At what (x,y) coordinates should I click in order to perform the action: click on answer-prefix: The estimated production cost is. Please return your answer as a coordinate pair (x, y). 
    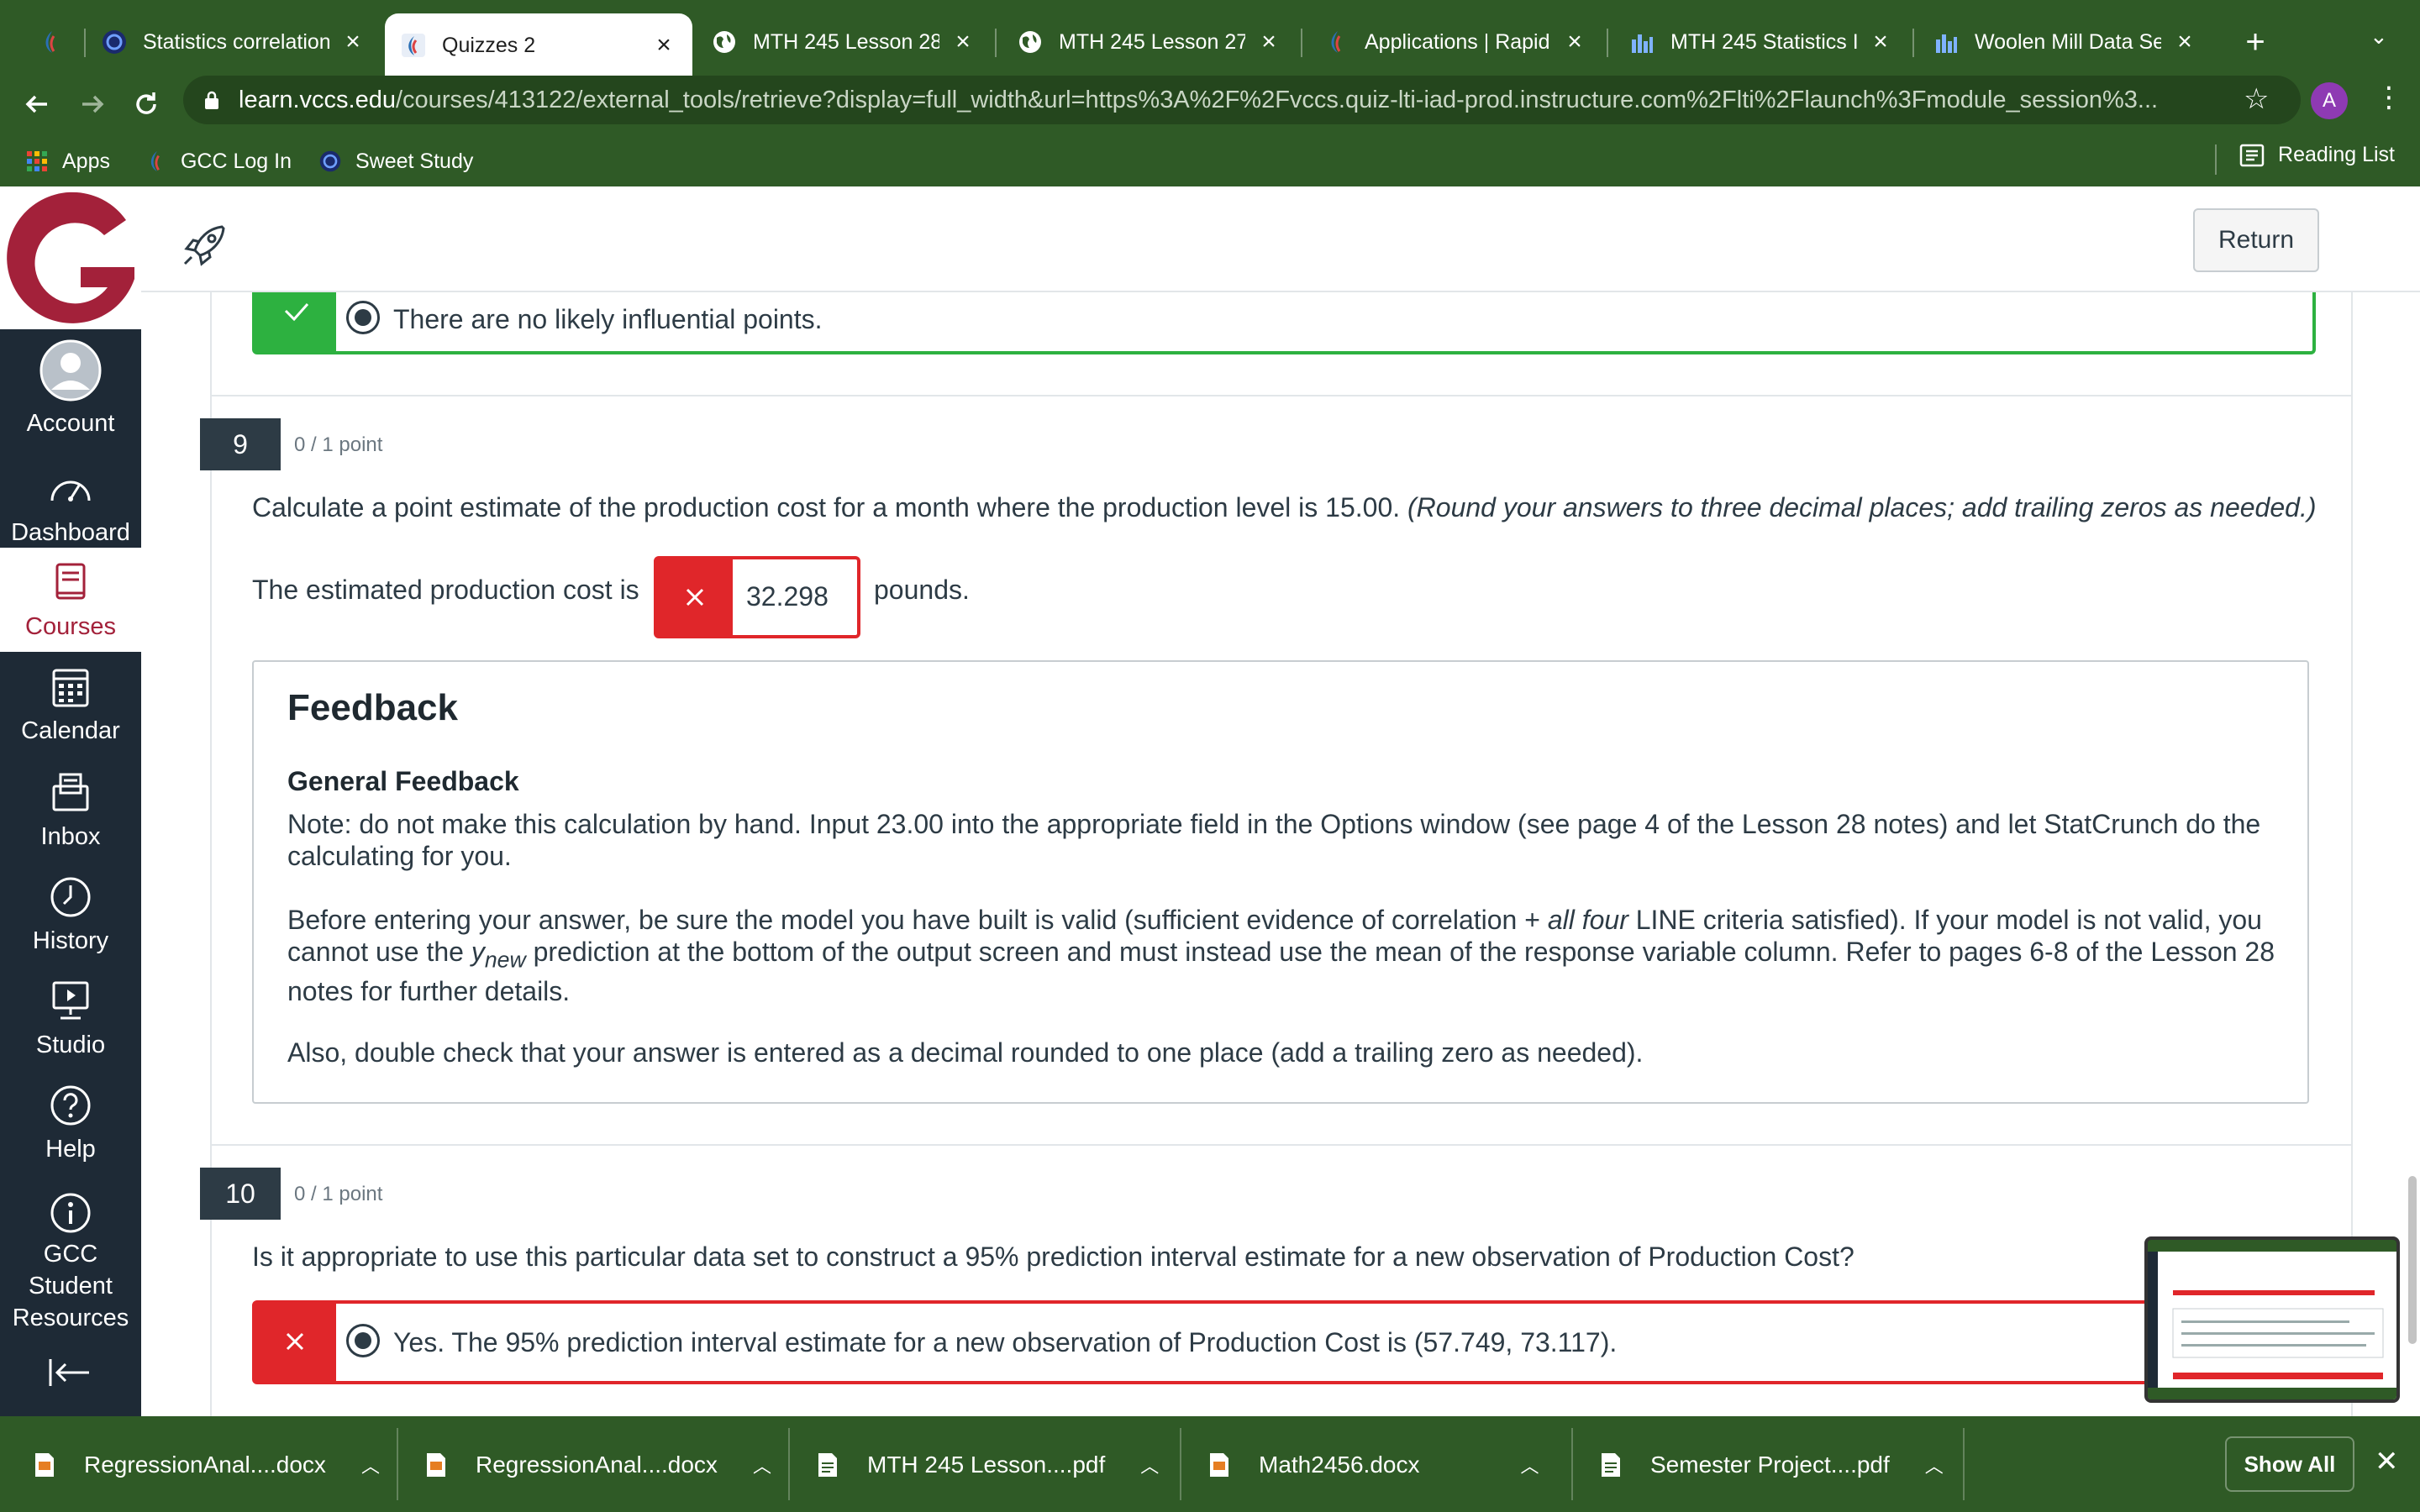
    Looking at the image, I should click on (446, 590).